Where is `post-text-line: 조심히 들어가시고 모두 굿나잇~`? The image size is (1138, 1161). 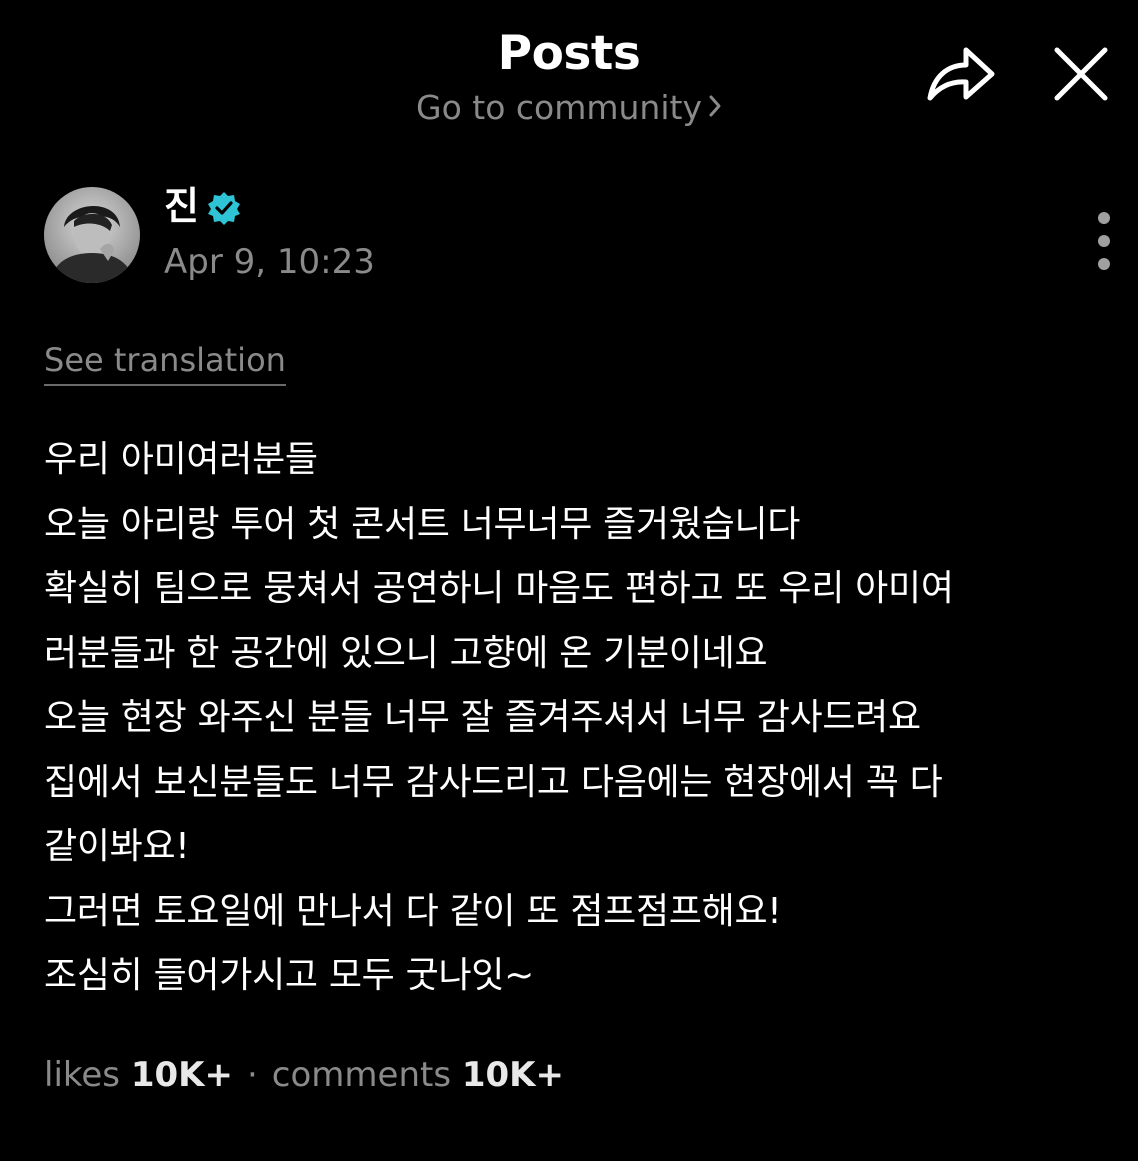
post-text-line: 조심히 들어가시고 모두 굿나잇~ is located at coordinates (289, 975).